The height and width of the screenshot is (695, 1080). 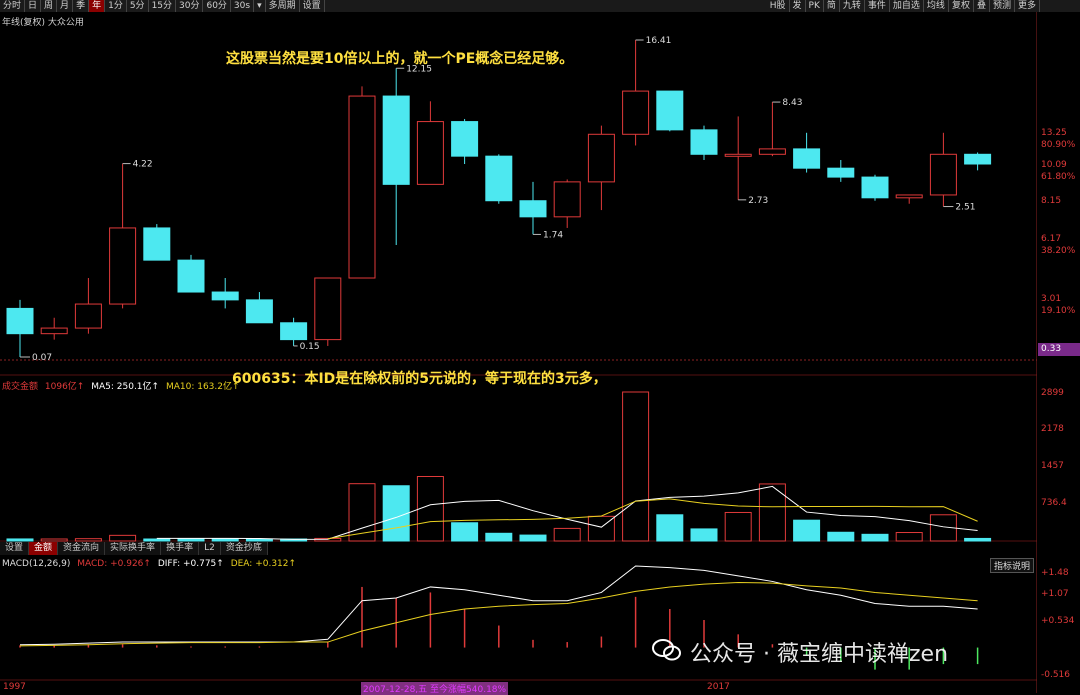 What do you see at coordinates (202, 387) in the screenshot?
I see `ma10-value: MA10: 163.2亿↑` at bounding box center [202, 387].